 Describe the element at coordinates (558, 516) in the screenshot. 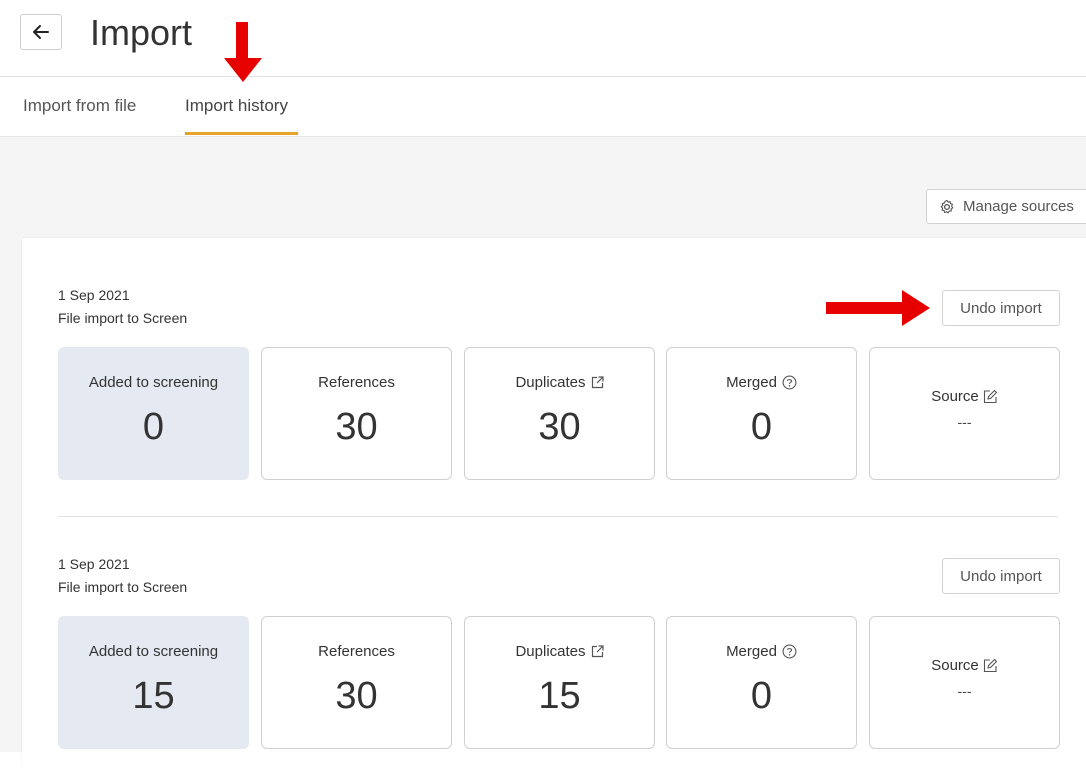

I see `record-divider` at that location.